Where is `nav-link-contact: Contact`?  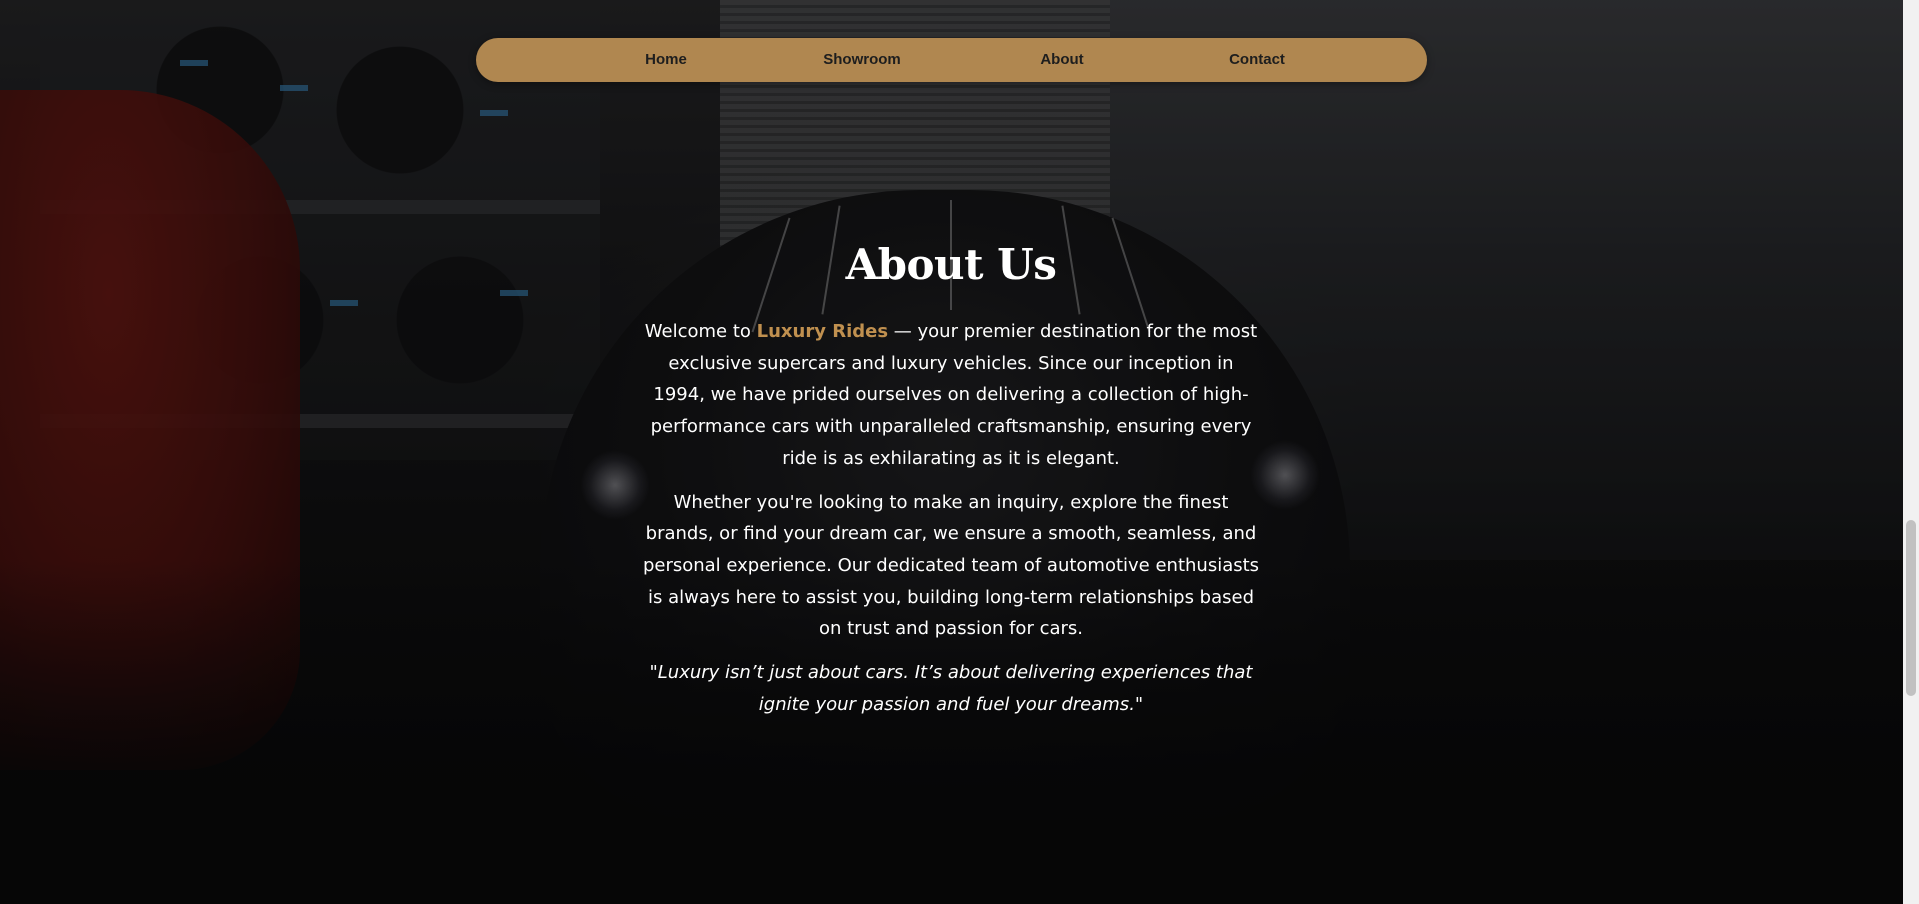 nav-link-contact: Contact is located at coordinates (1257, 60).